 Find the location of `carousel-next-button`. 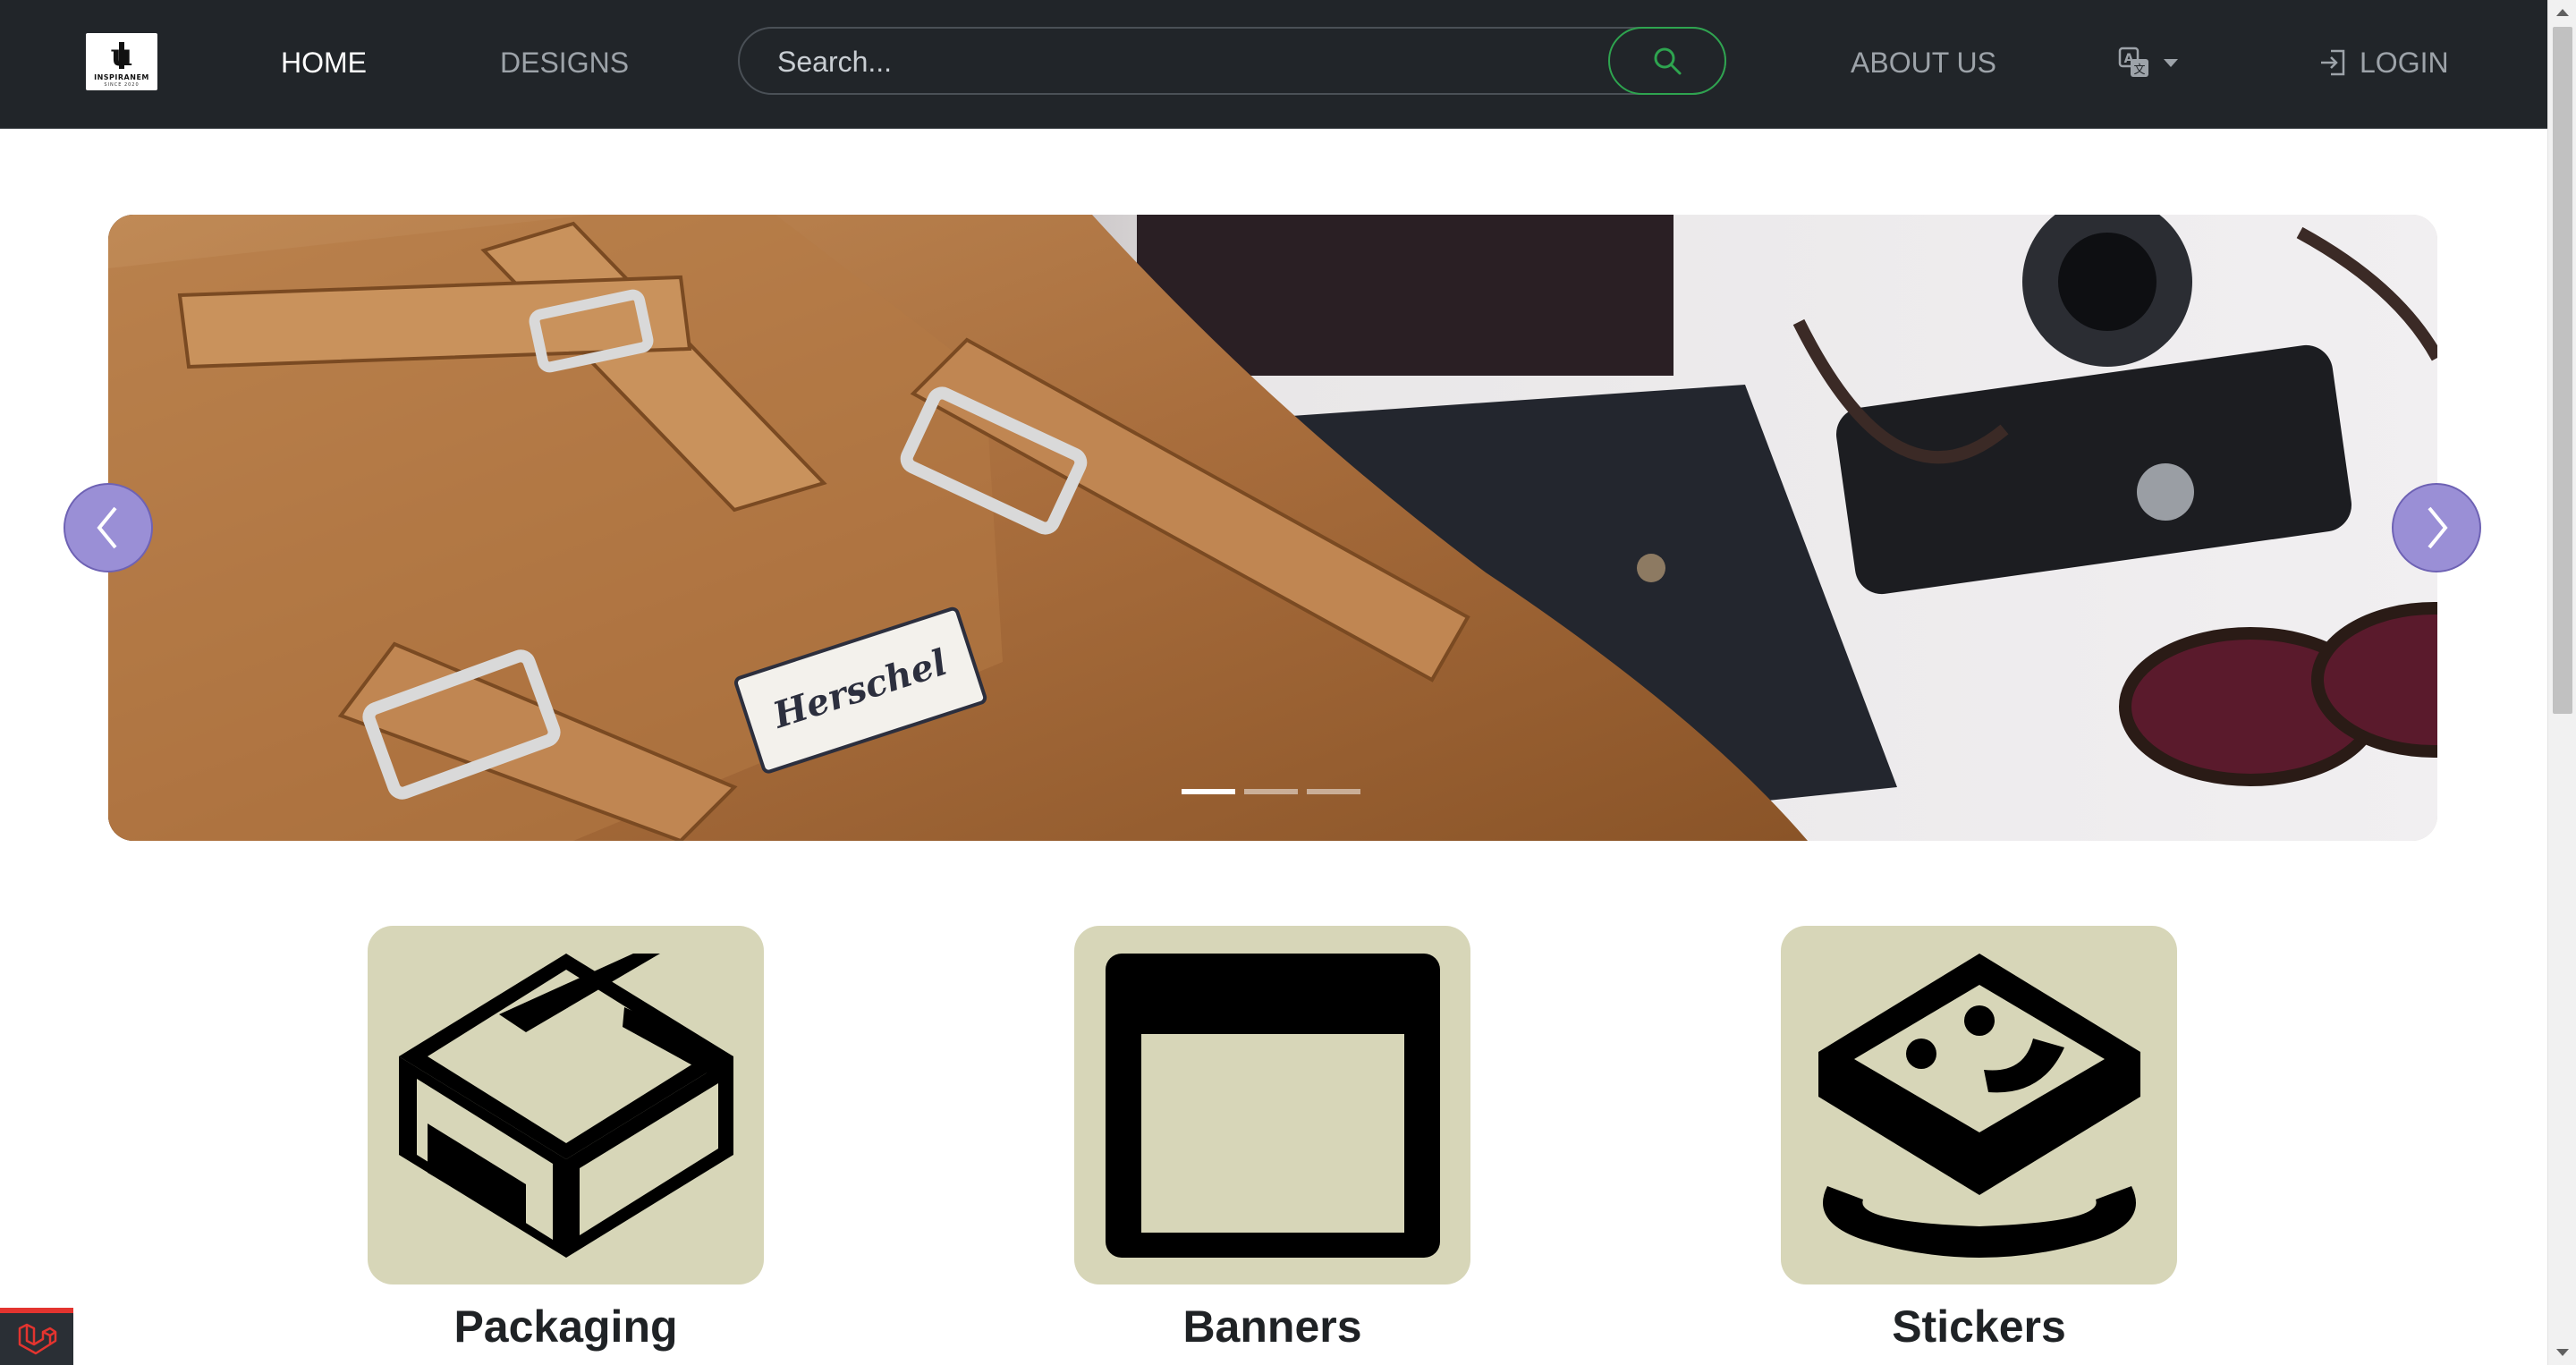

carousel-next-button is located at coordinates (2436, 527).